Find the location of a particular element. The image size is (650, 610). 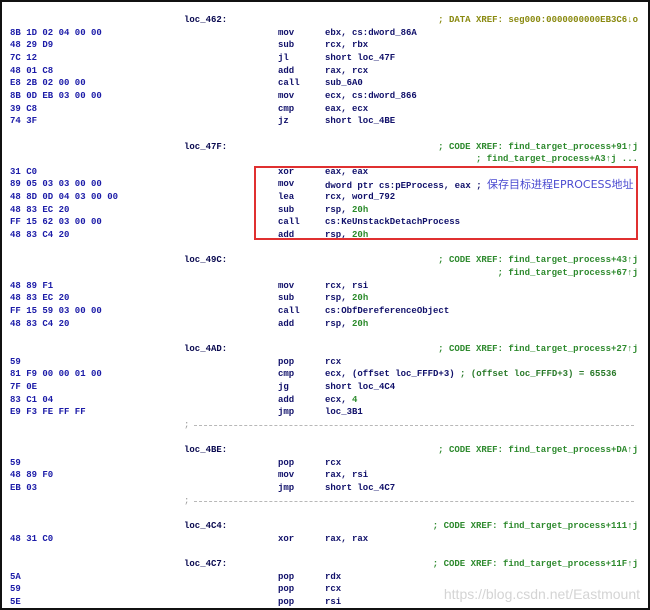

code-label: loc_4BE: is located at coordinates (205, 450).